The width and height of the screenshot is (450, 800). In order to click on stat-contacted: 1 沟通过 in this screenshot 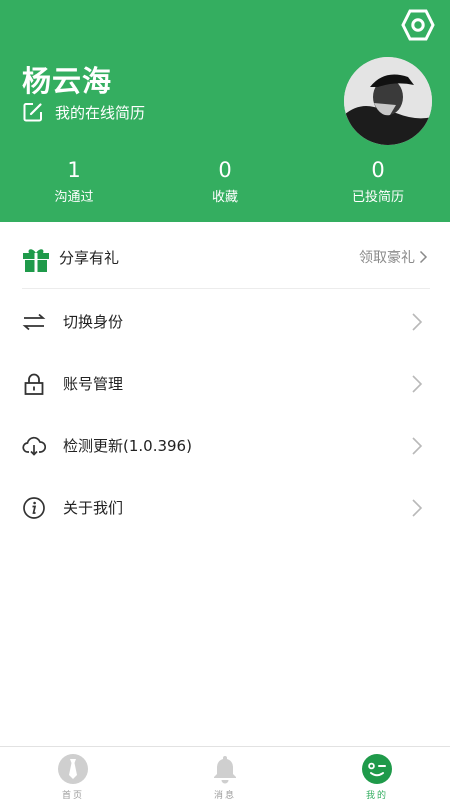, I will do `click(74, 182)`.